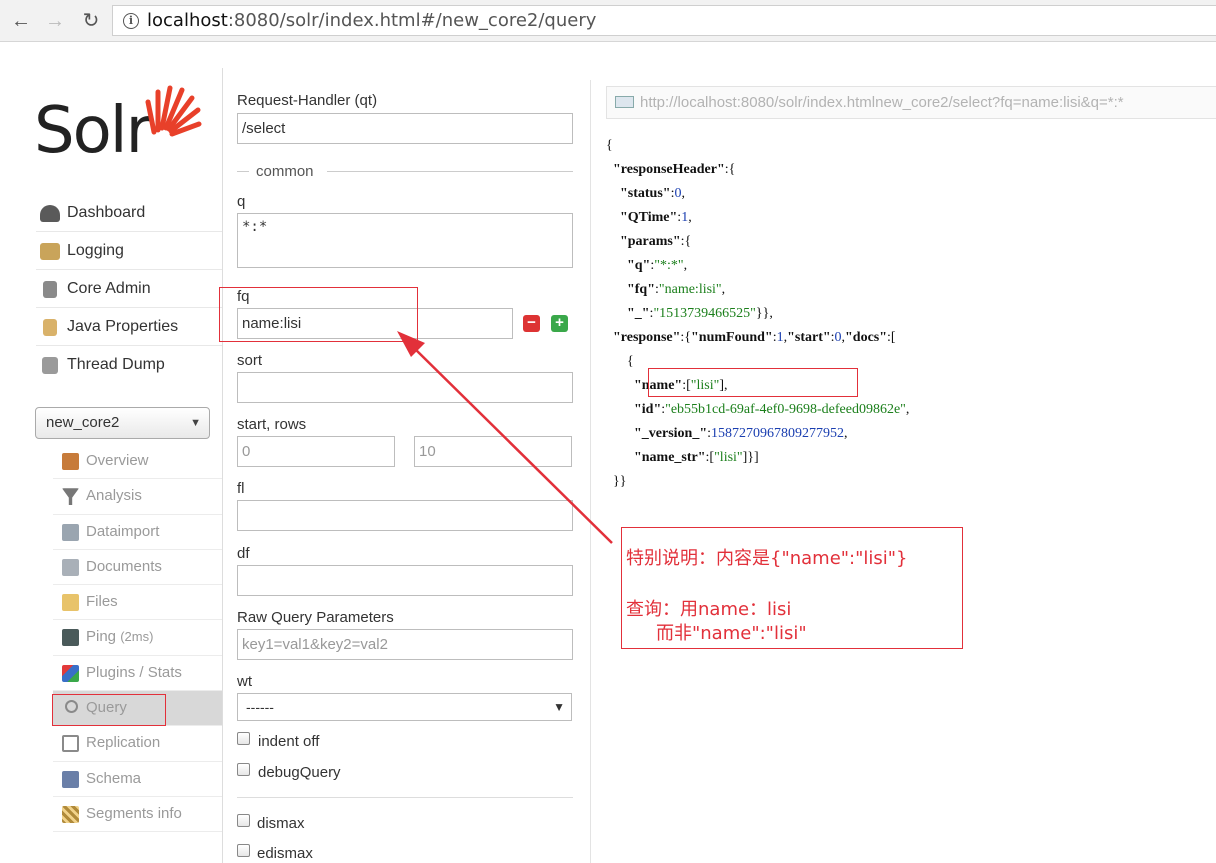 The height and width of the screenshot is (863, 1216). I want to click on annotation-line-1: 特别说明：内容是{"name":"lisi"}, so click(767, 558).